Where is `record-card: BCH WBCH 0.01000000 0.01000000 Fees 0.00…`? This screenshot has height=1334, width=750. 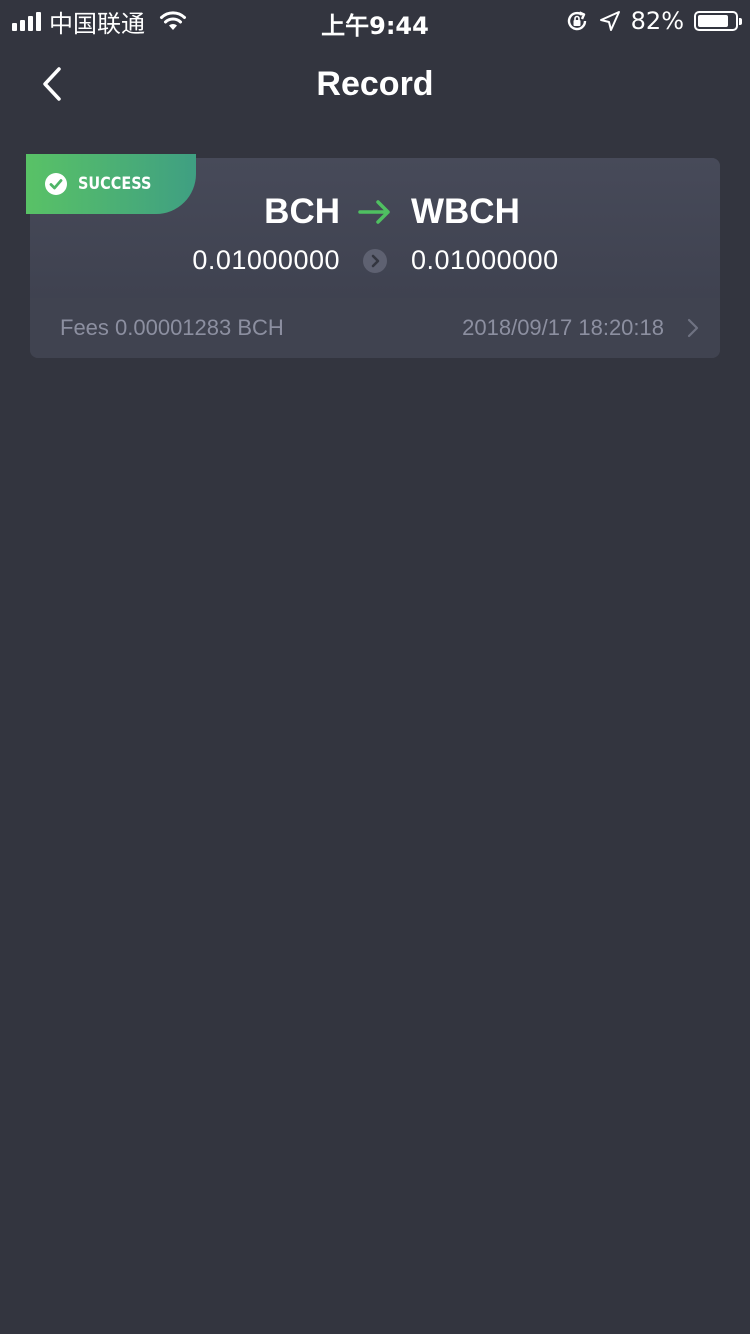
record-card: BCH WBCH 0.01000000 0.01000000 Fees 0.00… is located at coordinates (373, 256).